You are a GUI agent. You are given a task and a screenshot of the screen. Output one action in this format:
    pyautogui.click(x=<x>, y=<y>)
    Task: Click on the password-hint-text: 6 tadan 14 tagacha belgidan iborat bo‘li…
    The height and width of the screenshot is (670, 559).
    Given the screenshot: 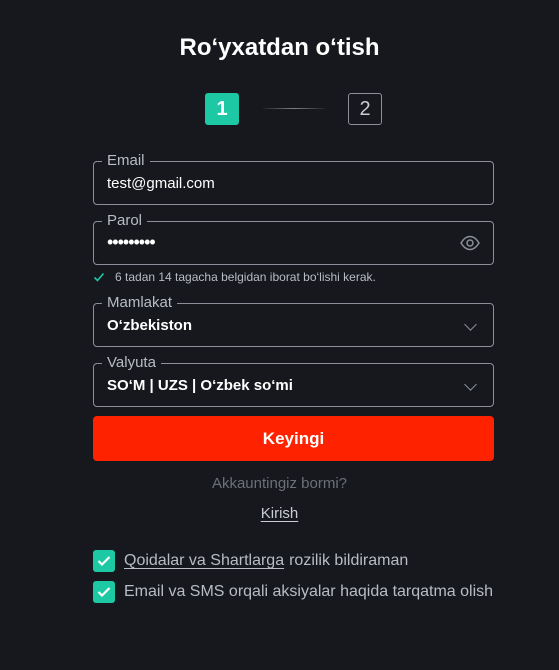 What is the action you would take?
    pyautogui.click(x=245, y=277)
    